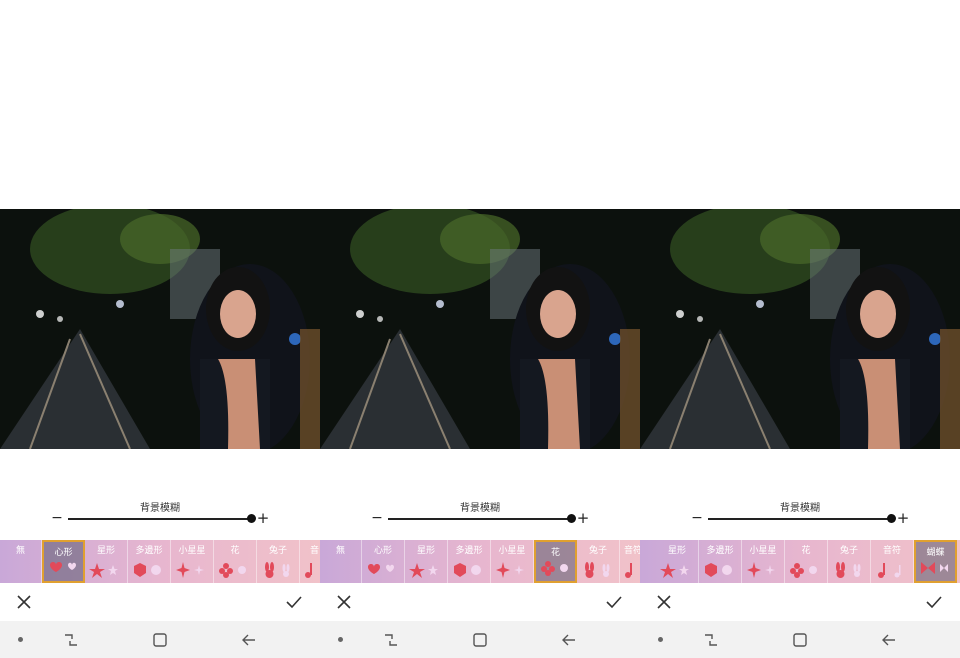 This screenshot has width=960, height=658. I want to click on shape-tile-butterfly: 蝴蝶, so click(935, 561).